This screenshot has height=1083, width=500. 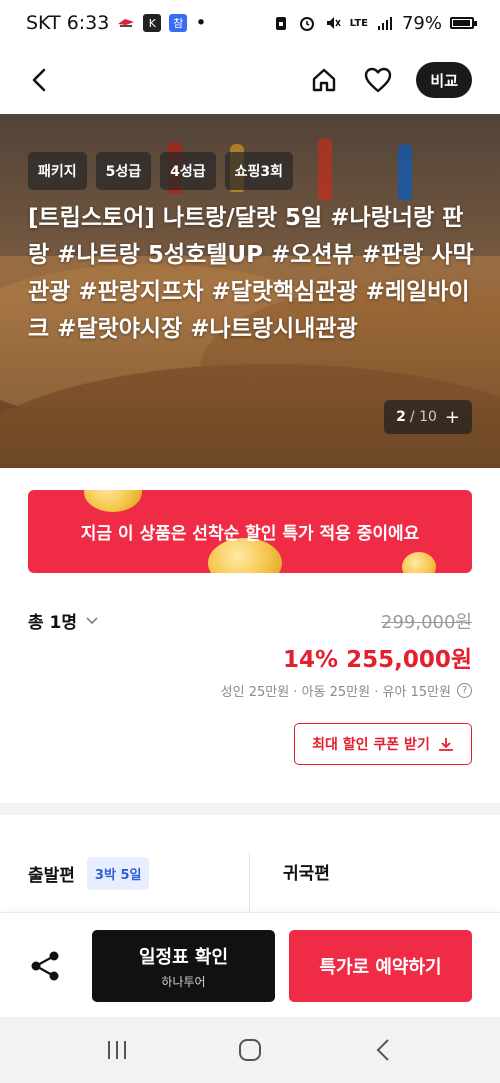 I want to click on recents-button, so click(x=117, y=1050).